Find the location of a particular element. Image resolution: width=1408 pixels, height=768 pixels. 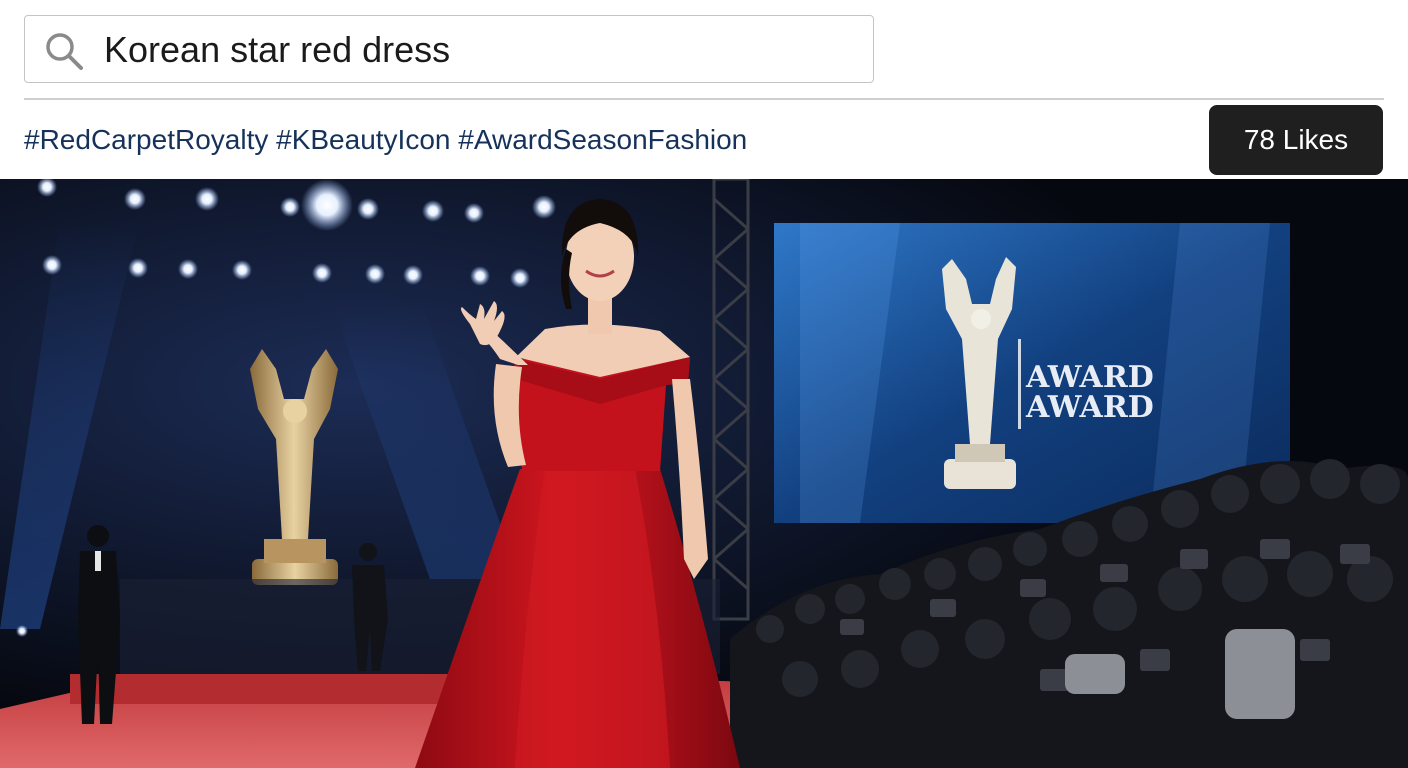

search-query-text: Korean star red dress is located at coordinates (277, 49).